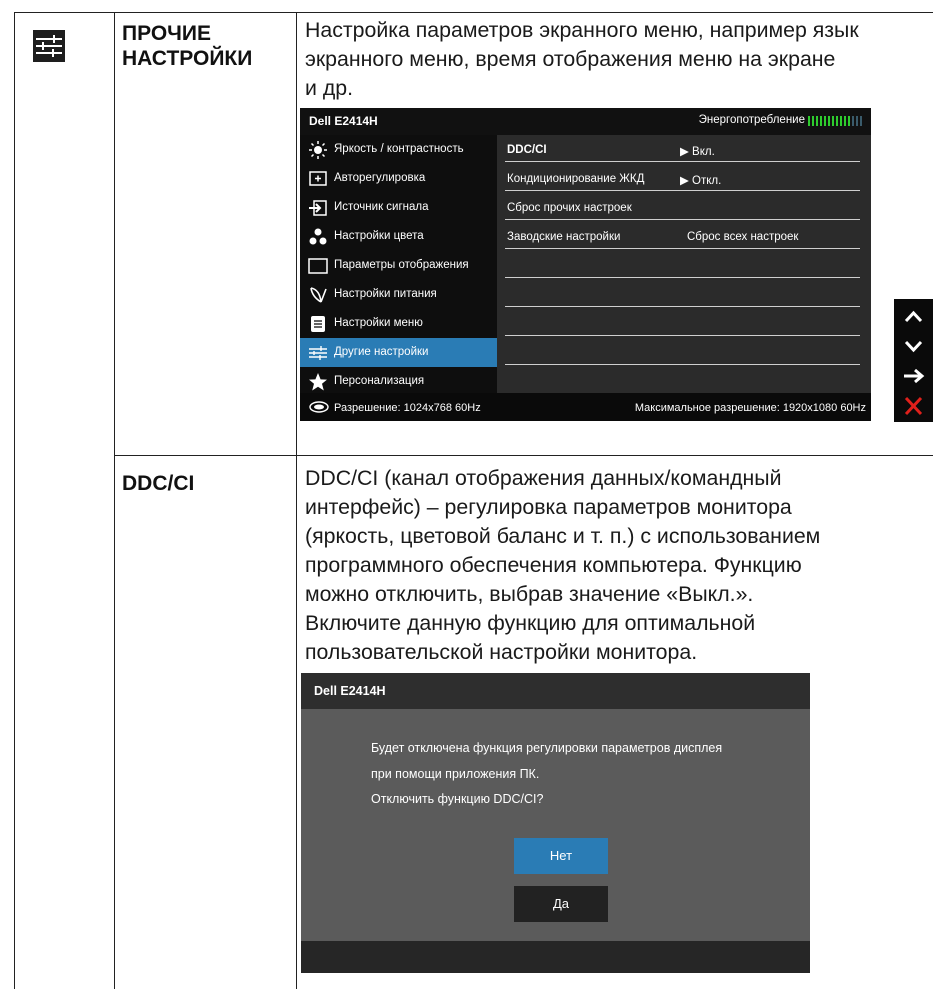 The height and width of the screenshot is (989, 933). What do you see at coordinates (750, 408) in the screenshot?
I see `max-resolution: Максимальное разрешение: 1920x1080 60Hz` at bounding box center [750, 408].